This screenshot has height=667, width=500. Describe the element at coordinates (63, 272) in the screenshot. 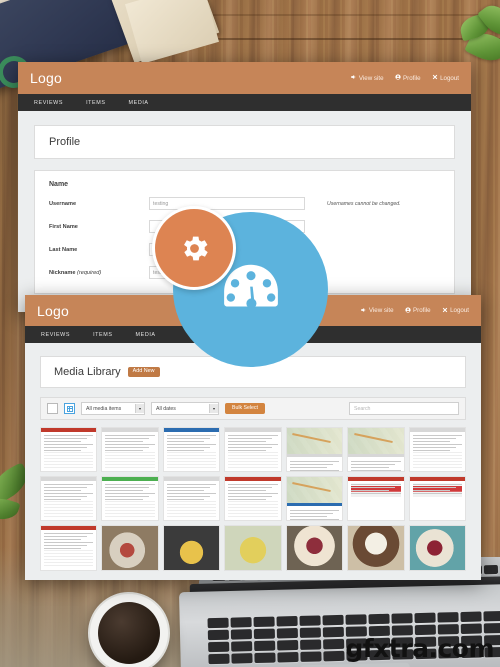

I see `nickname-label-text: Nickname` at that location.